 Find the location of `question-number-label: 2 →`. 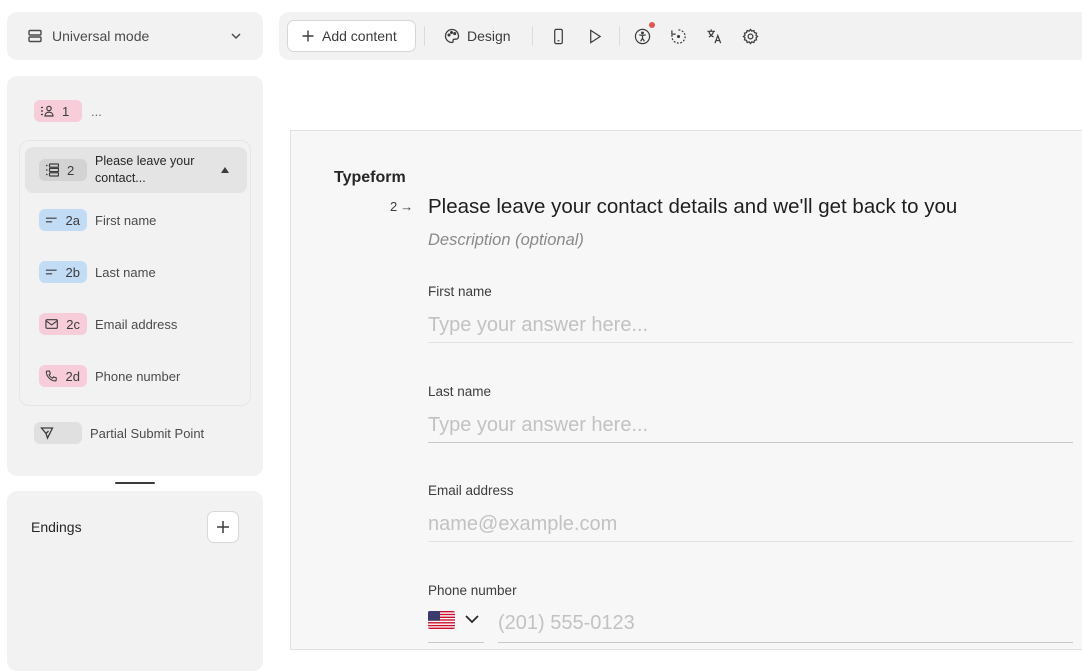

question-number-label: 2 → is located at coordinates (401, 206).